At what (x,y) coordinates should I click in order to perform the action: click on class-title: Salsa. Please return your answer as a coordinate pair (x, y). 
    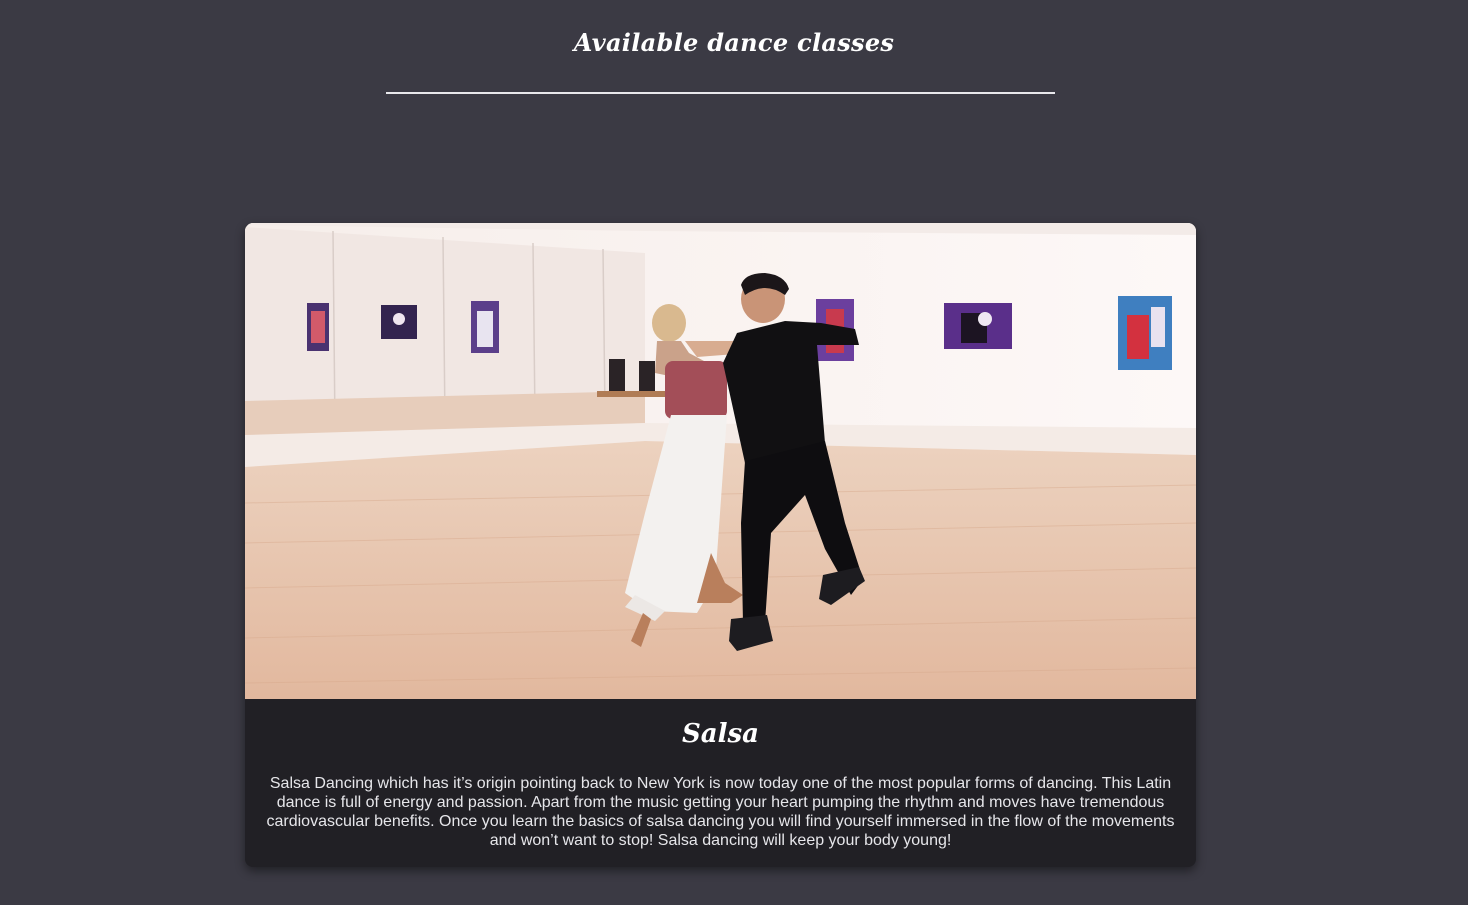
    Looking at the image, I should click on (720, 734).